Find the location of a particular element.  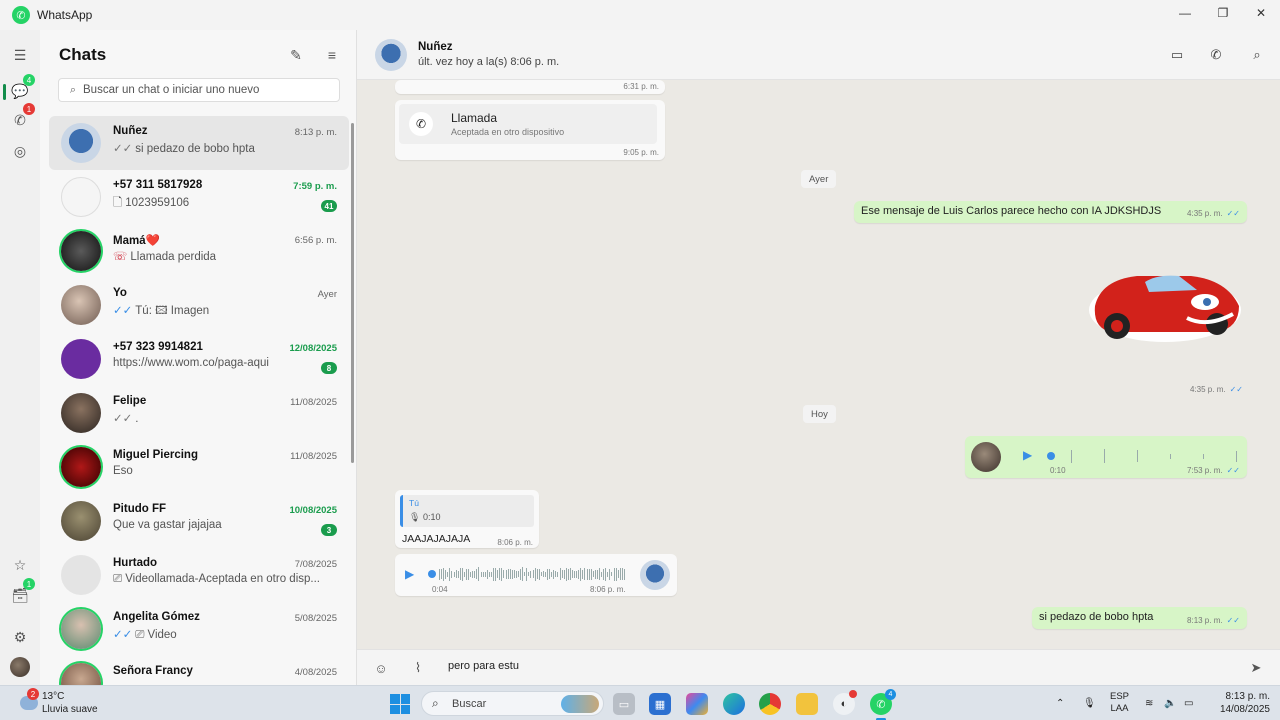

message-time: 8:06 p. m. is located at coordinates (515, 542).